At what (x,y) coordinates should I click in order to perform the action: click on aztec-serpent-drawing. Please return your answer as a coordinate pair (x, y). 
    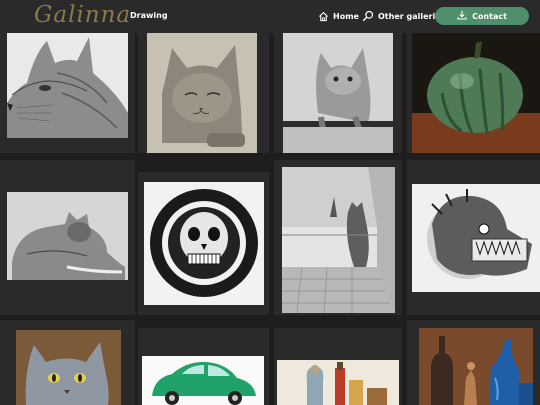
    Looking at the image, I should click on (476, 238).